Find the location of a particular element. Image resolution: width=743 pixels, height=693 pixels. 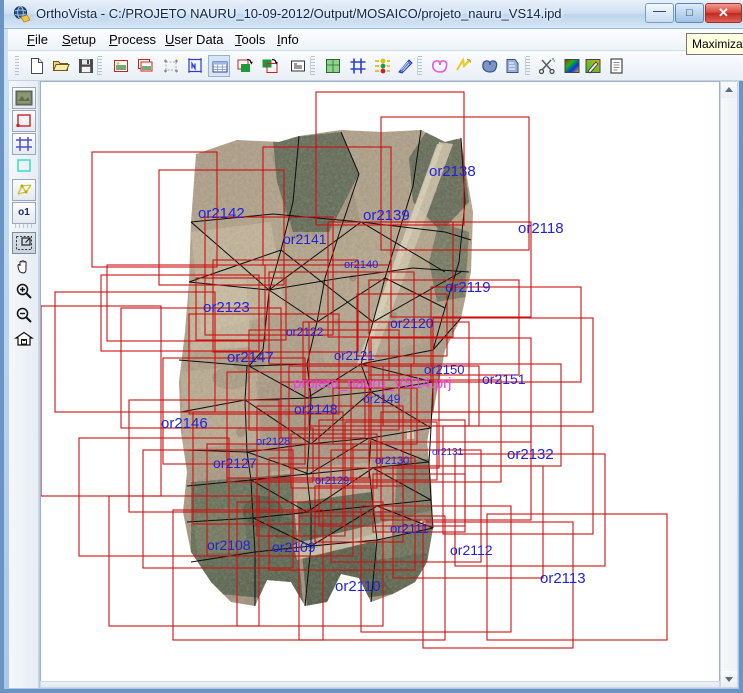

close-button: ✕ is located at coordinates (723, 13).